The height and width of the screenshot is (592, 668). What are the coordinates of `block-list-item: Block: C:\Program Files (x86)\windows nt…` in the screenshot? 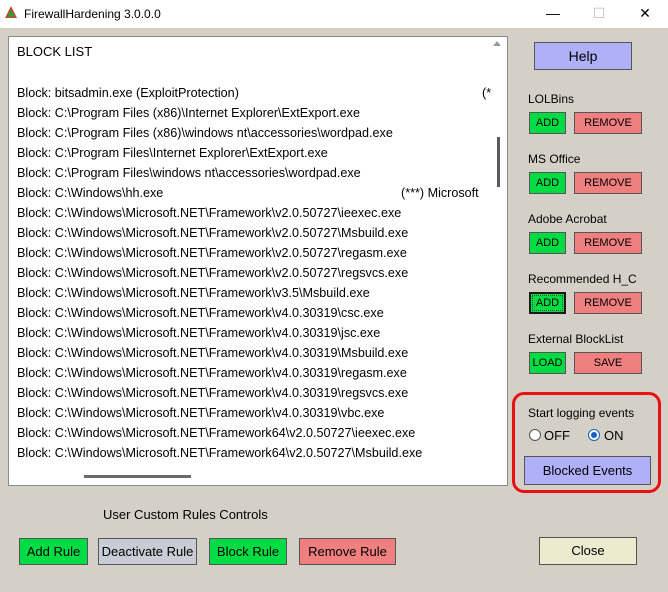 It's located at (256, 136).